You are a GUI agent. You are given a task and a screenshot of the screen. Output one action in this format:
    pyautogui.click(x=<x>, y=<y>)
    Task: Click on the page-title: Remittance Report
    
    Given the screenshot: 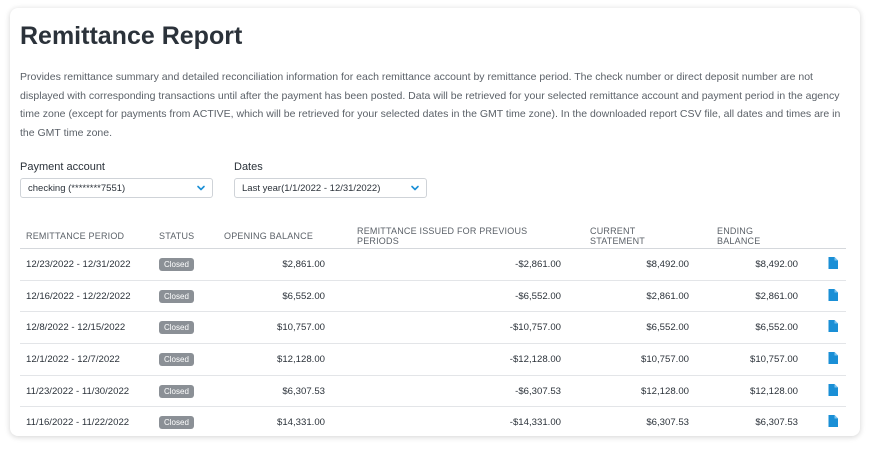 What is the action you would take?
    pyautogui.click(x=131, y=36)
    